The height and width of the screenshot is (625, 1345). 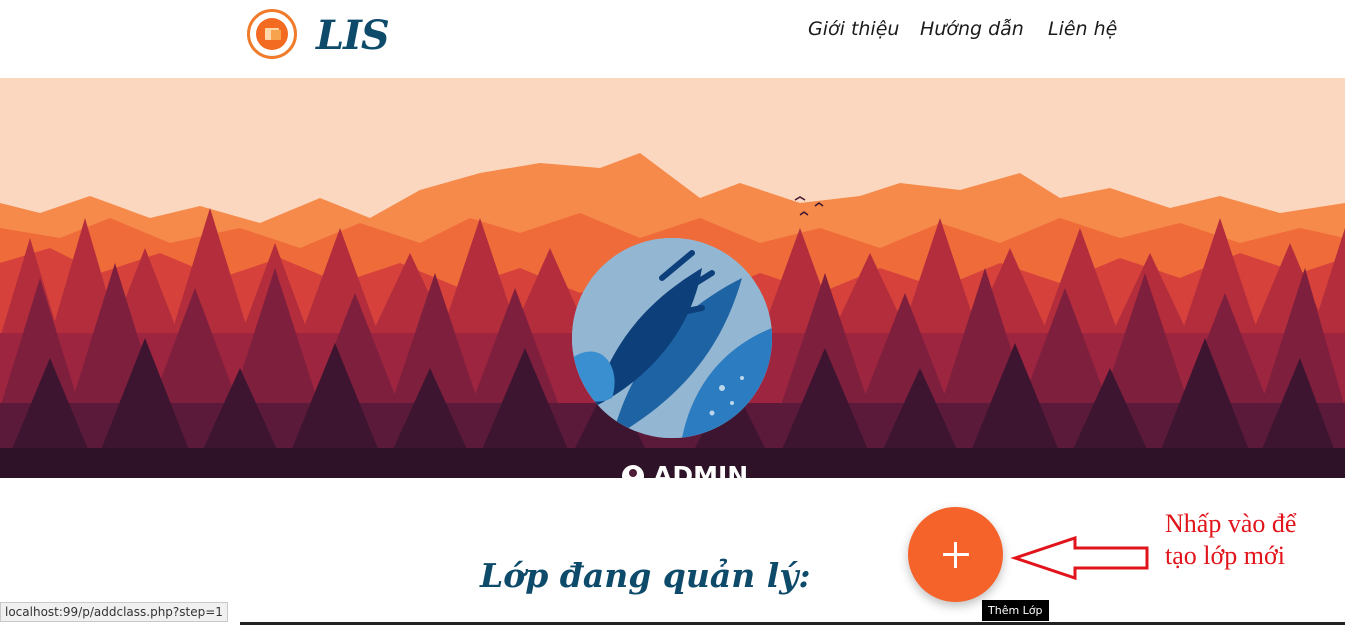 I want to click on annotation-arrow-icon, so click(x=1079, y=558).